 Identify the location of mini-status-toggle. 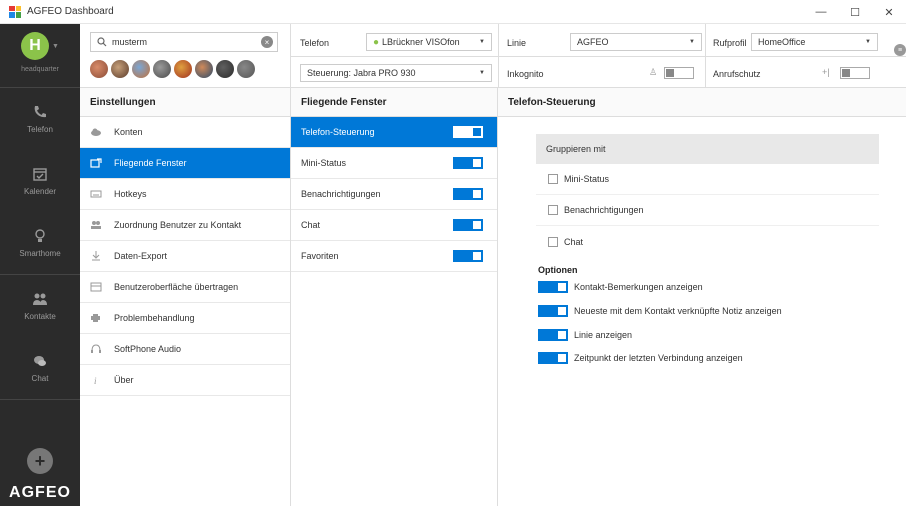
(468, 163).